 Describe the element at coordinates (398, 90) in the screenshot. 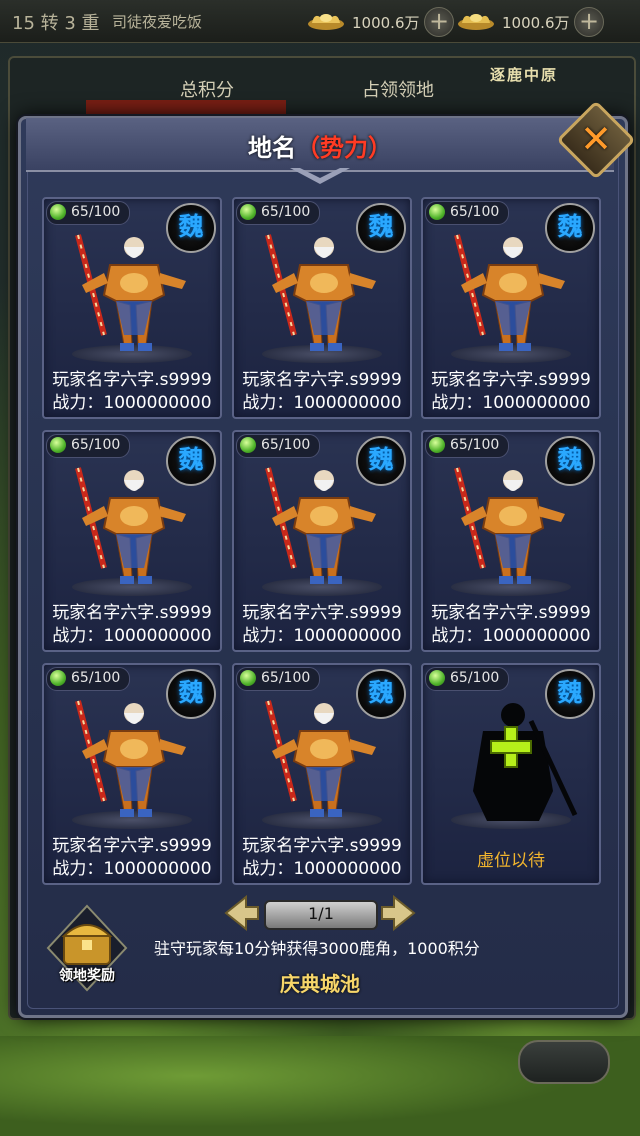

I see `occupied-territory-header: 占领领地` at that location.